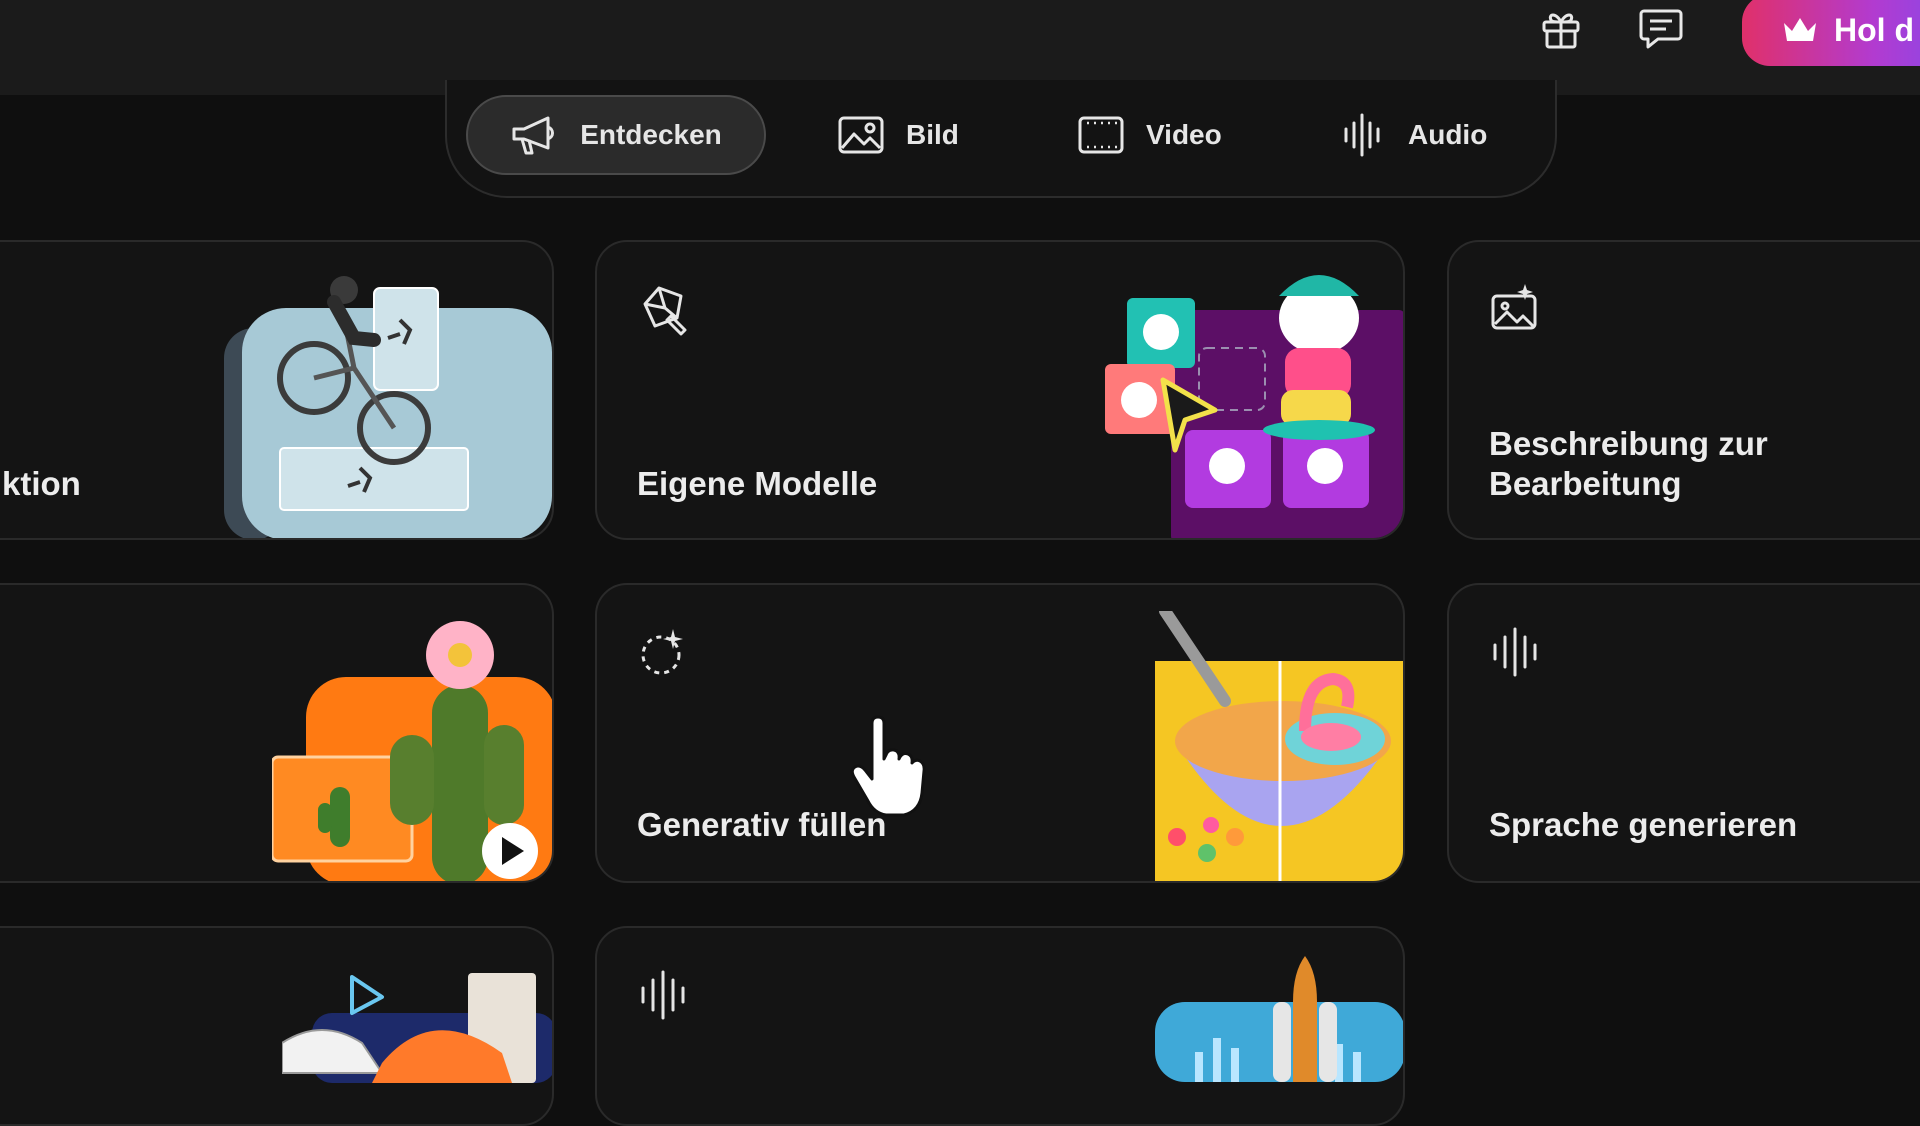 Image resolution: width=1920 pixels, height=1126 pixels. I want to click on card-title: ktion, so click(41, 483).